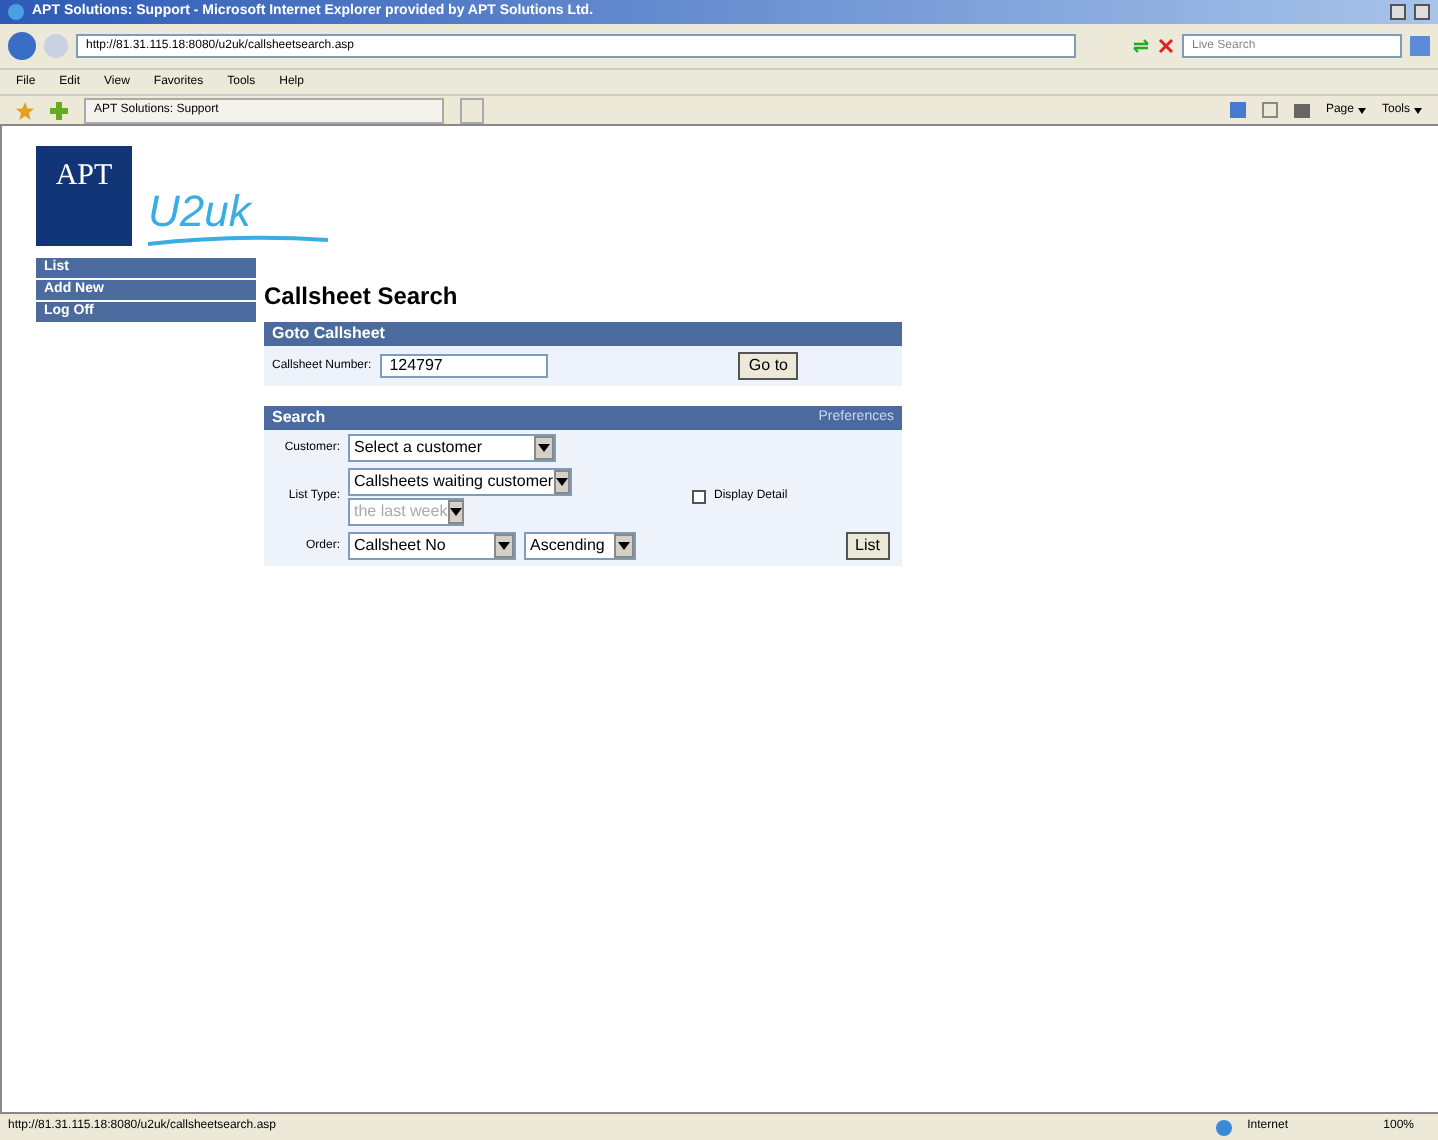 This screenshot has height=1140, width=1438. I want to click on panel-title: Search, so click(299, 418).